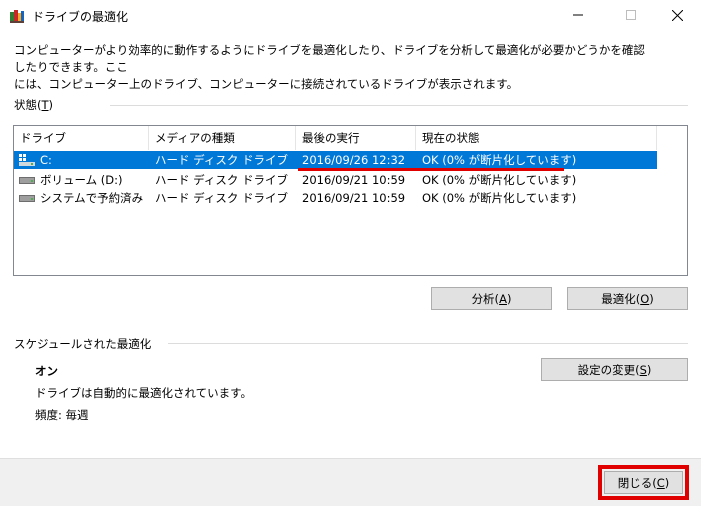  What do you see at coordinates (354, 160) in the screenshot?
I see `drive-last-run: 2016/09/26 12:32` at bounding box center [354, 160].